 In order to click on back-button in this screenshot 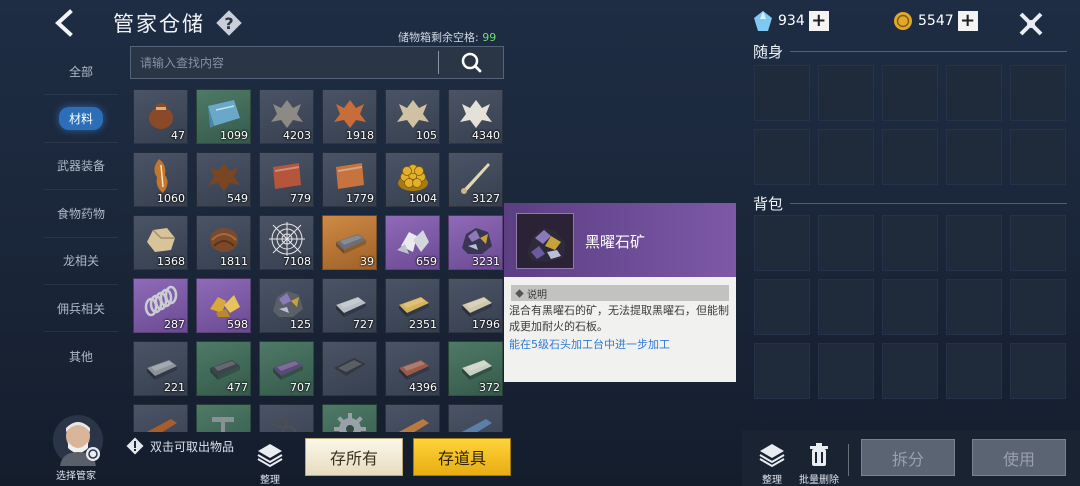, I will do `click(65, 23)`.